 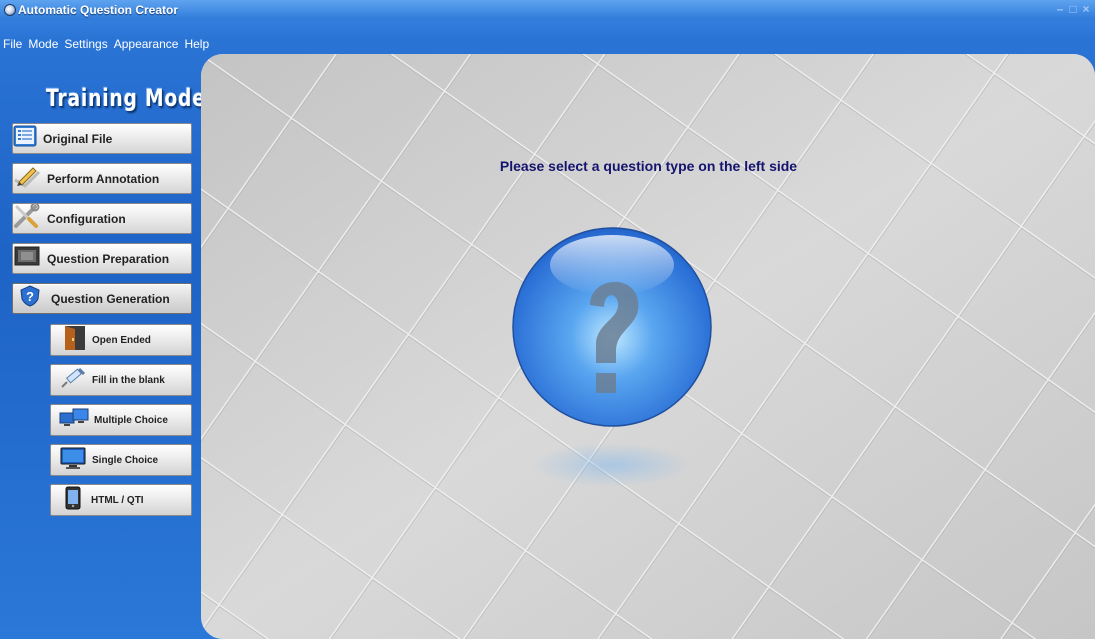 What do you see at coordinates (196, 44) in the screenshot?
I see `menu-help: Help` at bounding box center [196, 44].